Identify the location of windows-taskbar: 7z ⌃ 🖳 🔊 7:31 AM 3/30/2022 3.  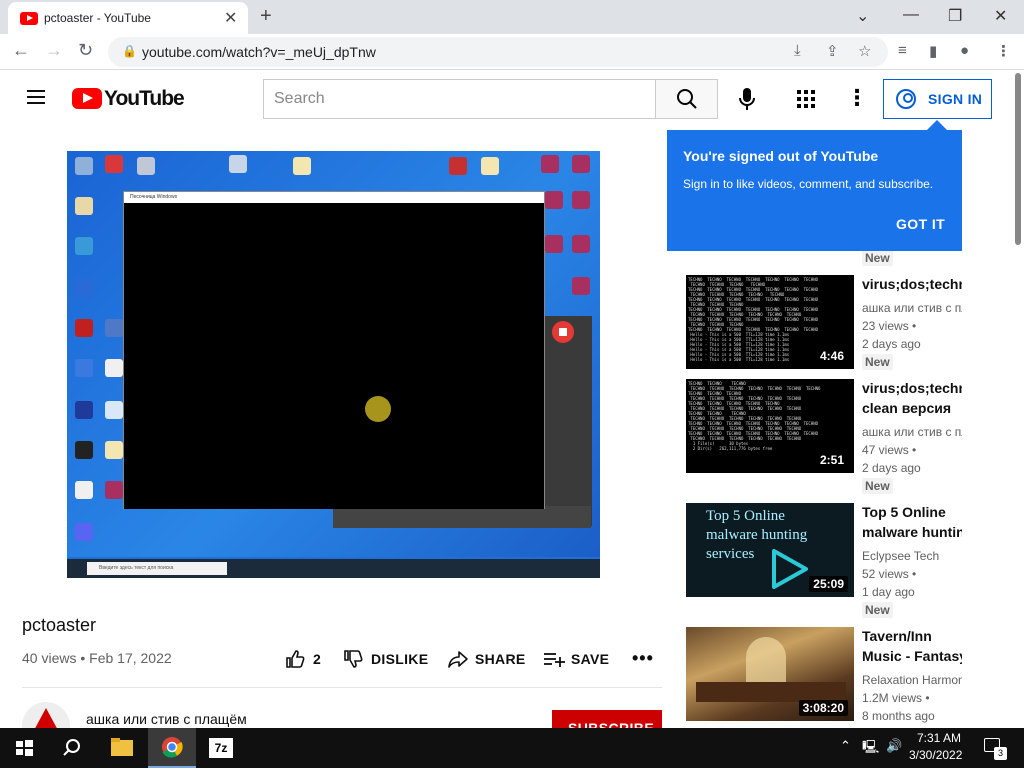
(512, 748).